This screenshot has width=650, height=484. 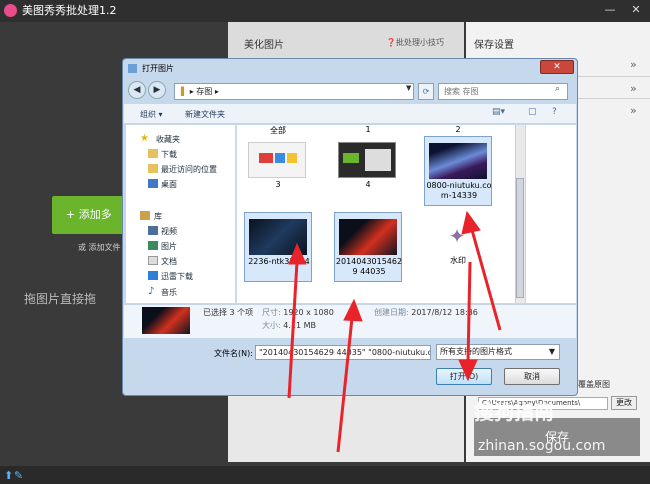 I want to click on nav-item-pictures: 图片, so click(x=169, y=246).